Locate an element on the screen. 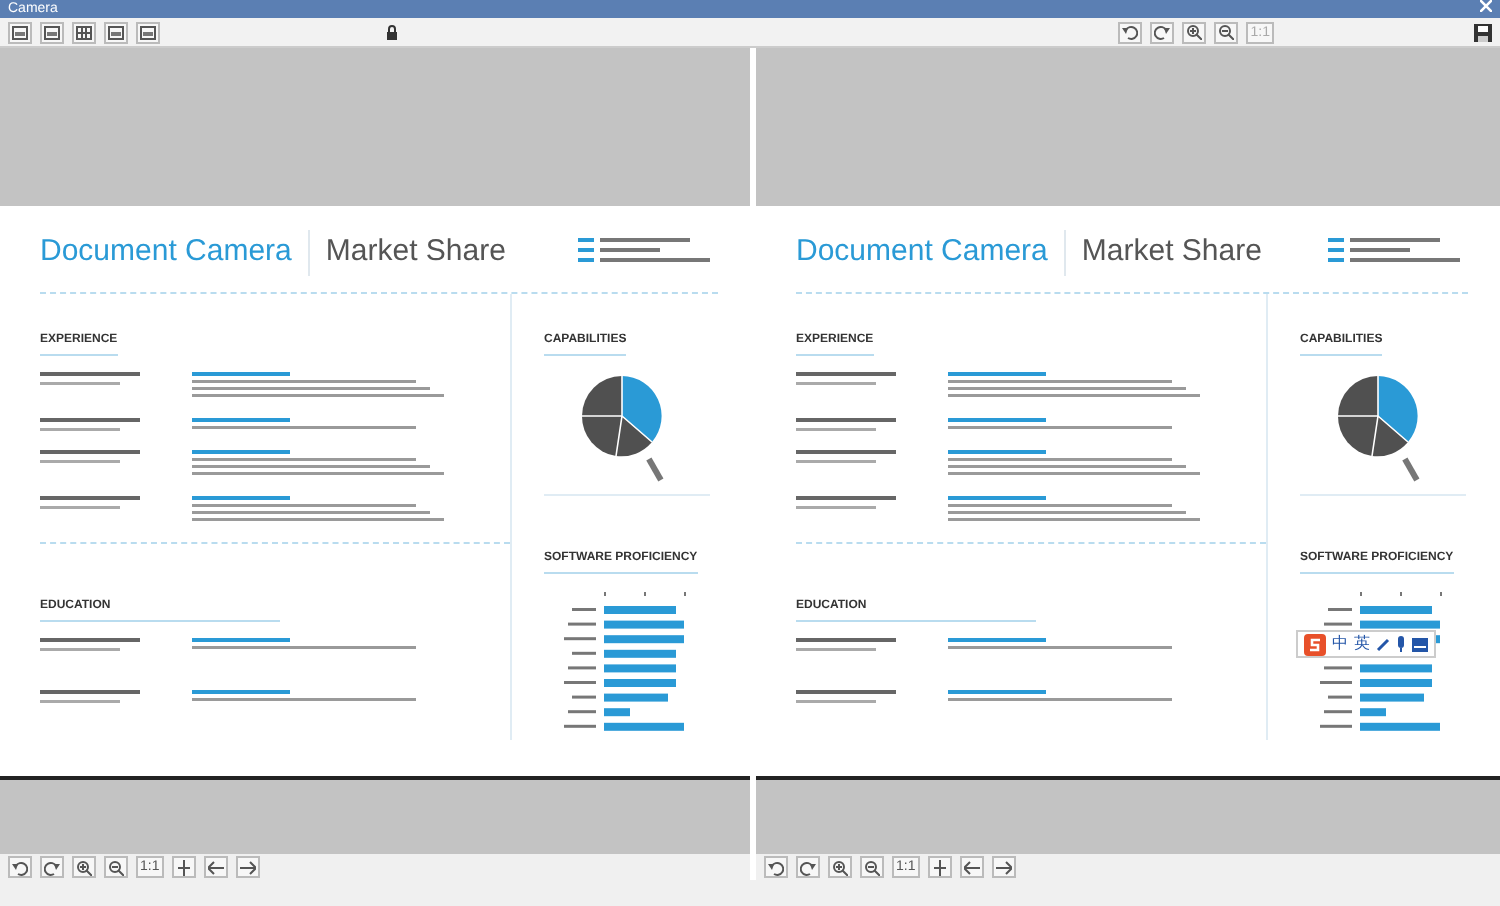 The width and height of the screenshot is (1500, 906). ime-mode-label: 英 is located at coordinates (1362, 644).